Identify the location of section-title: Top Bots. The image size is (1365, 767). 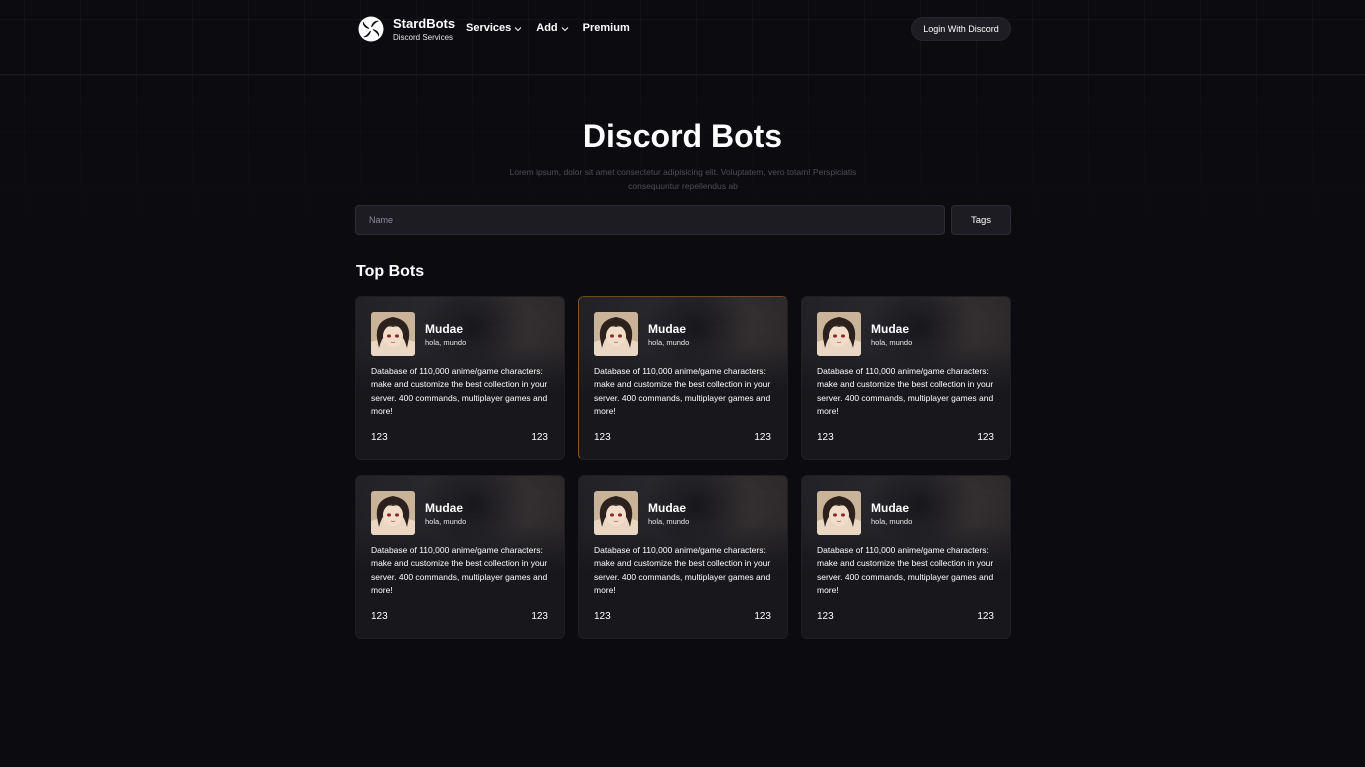
(390, 271).